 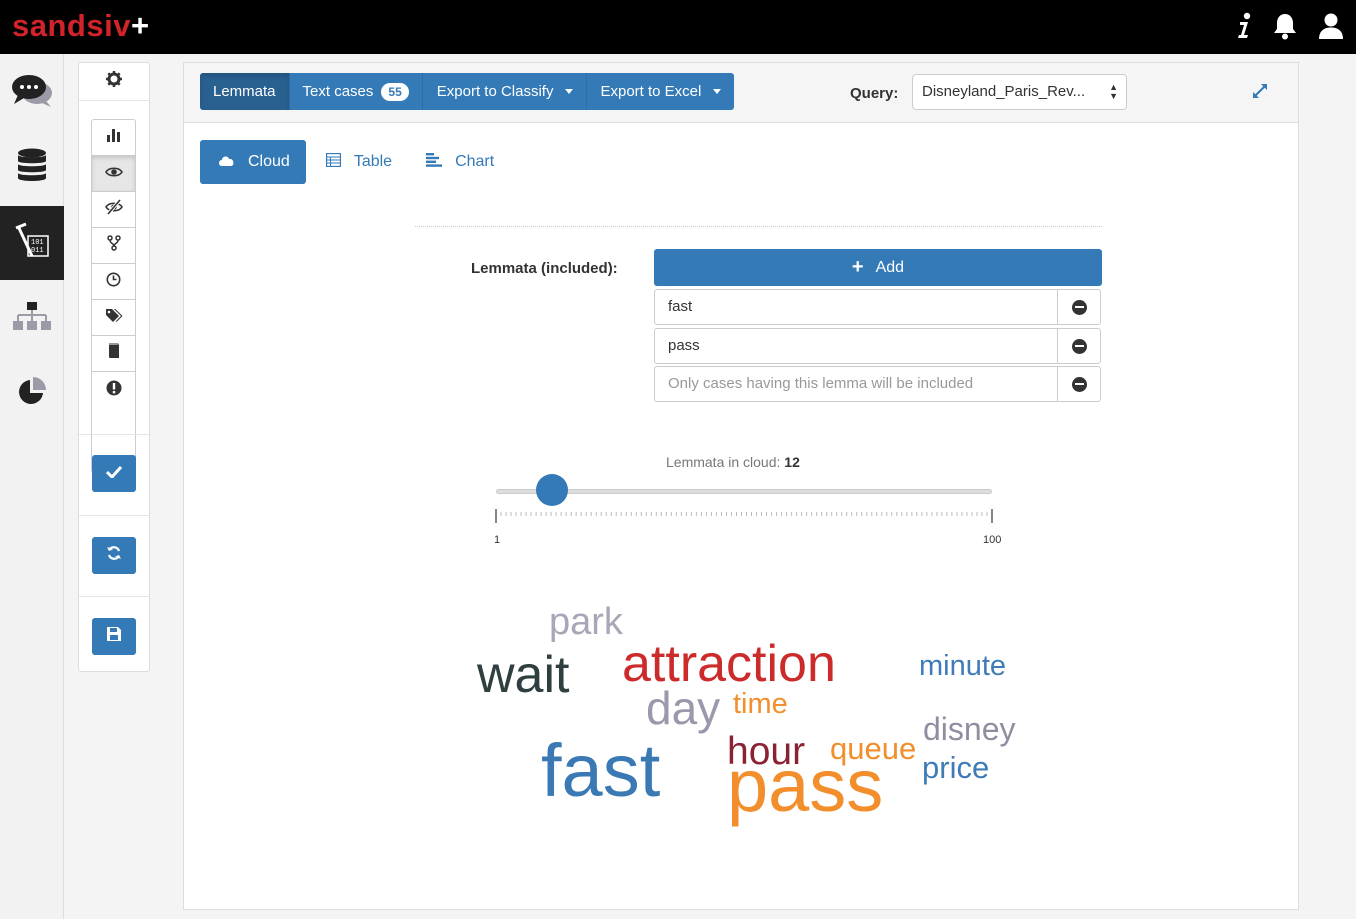 What do you see at coordinates (552, 490) in the screenshot?
I see `lemmata-slider-handle` at bounding box center [552, 490].